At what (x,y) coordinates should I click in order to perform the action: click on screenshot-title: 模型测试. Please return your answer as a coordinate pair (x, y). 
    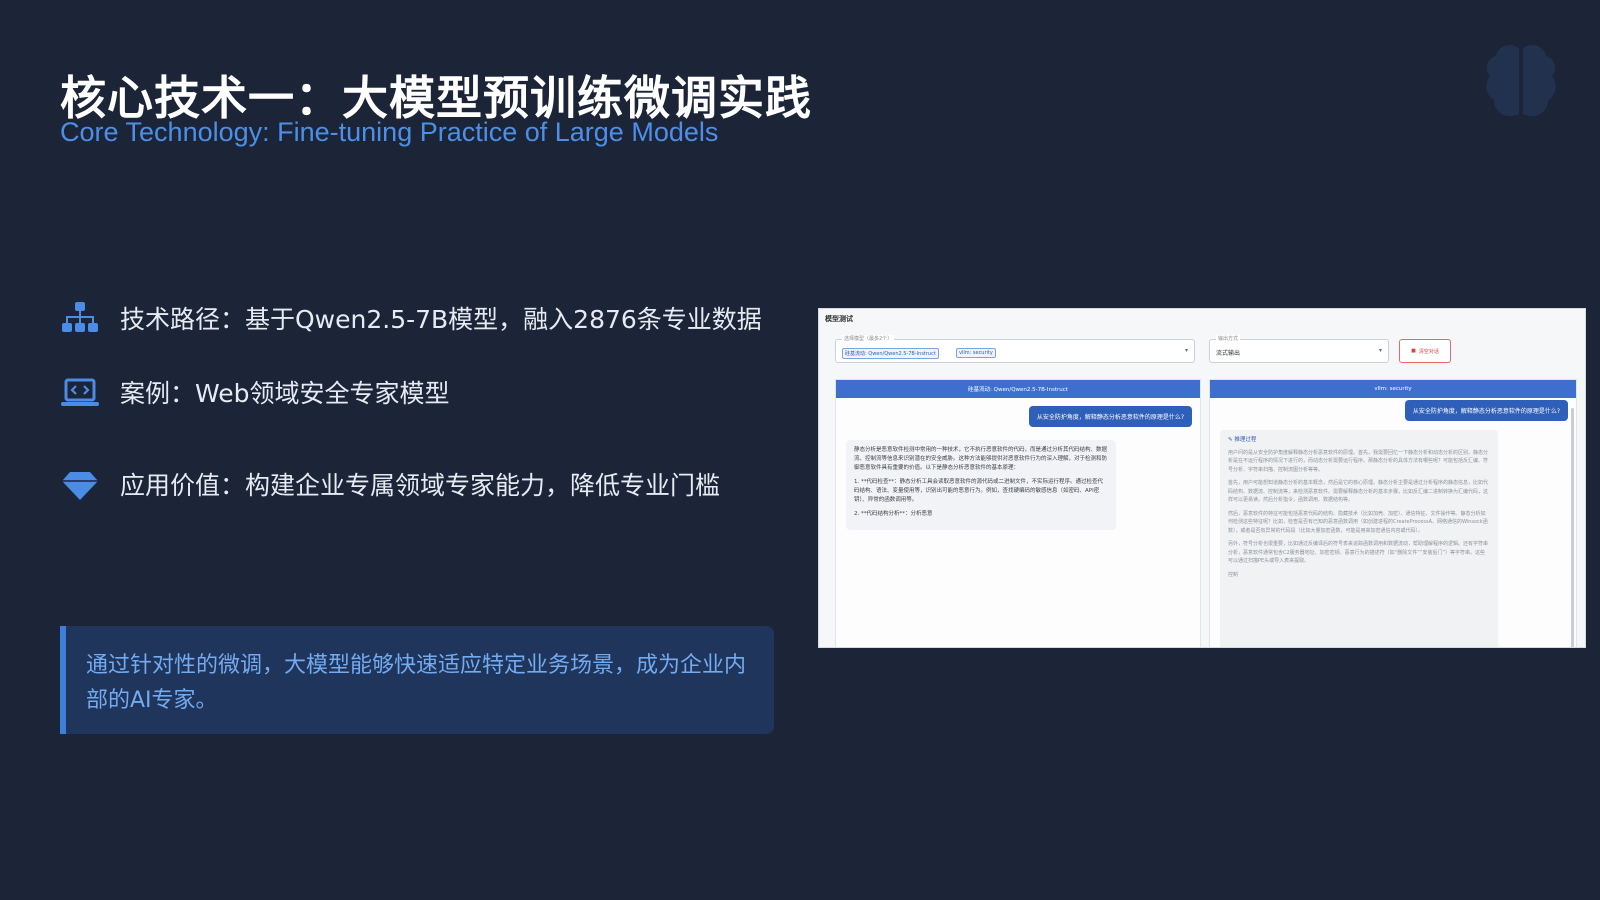
    Looking at the image, I should click on (839, 319).